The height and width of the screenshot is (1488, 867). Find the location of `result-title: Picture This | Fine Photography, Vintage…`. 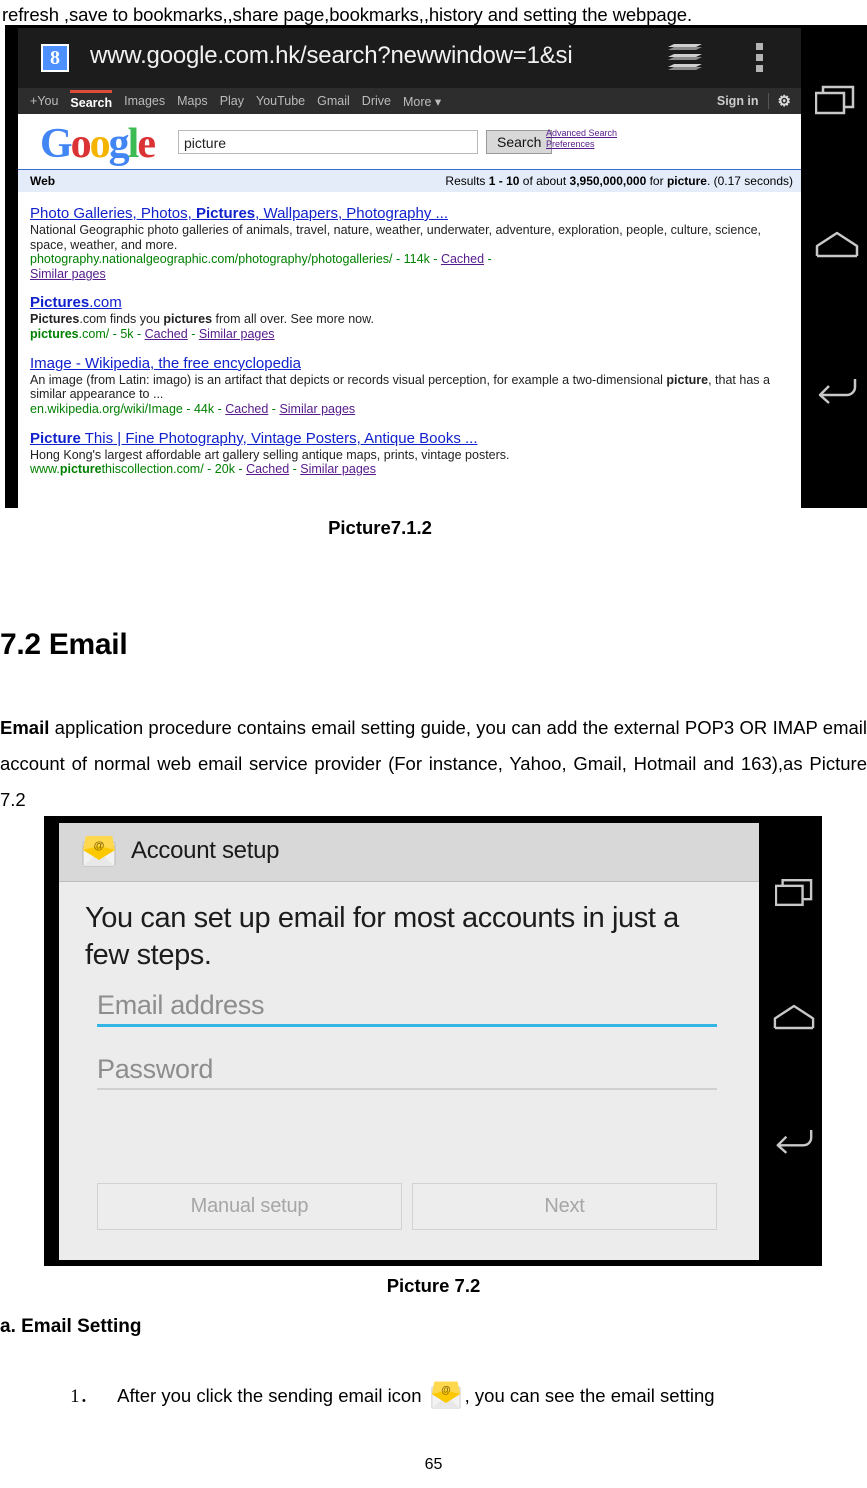

result-title: Picture This | Fine Photography, Vintage… is located at coordinates (409, 439).